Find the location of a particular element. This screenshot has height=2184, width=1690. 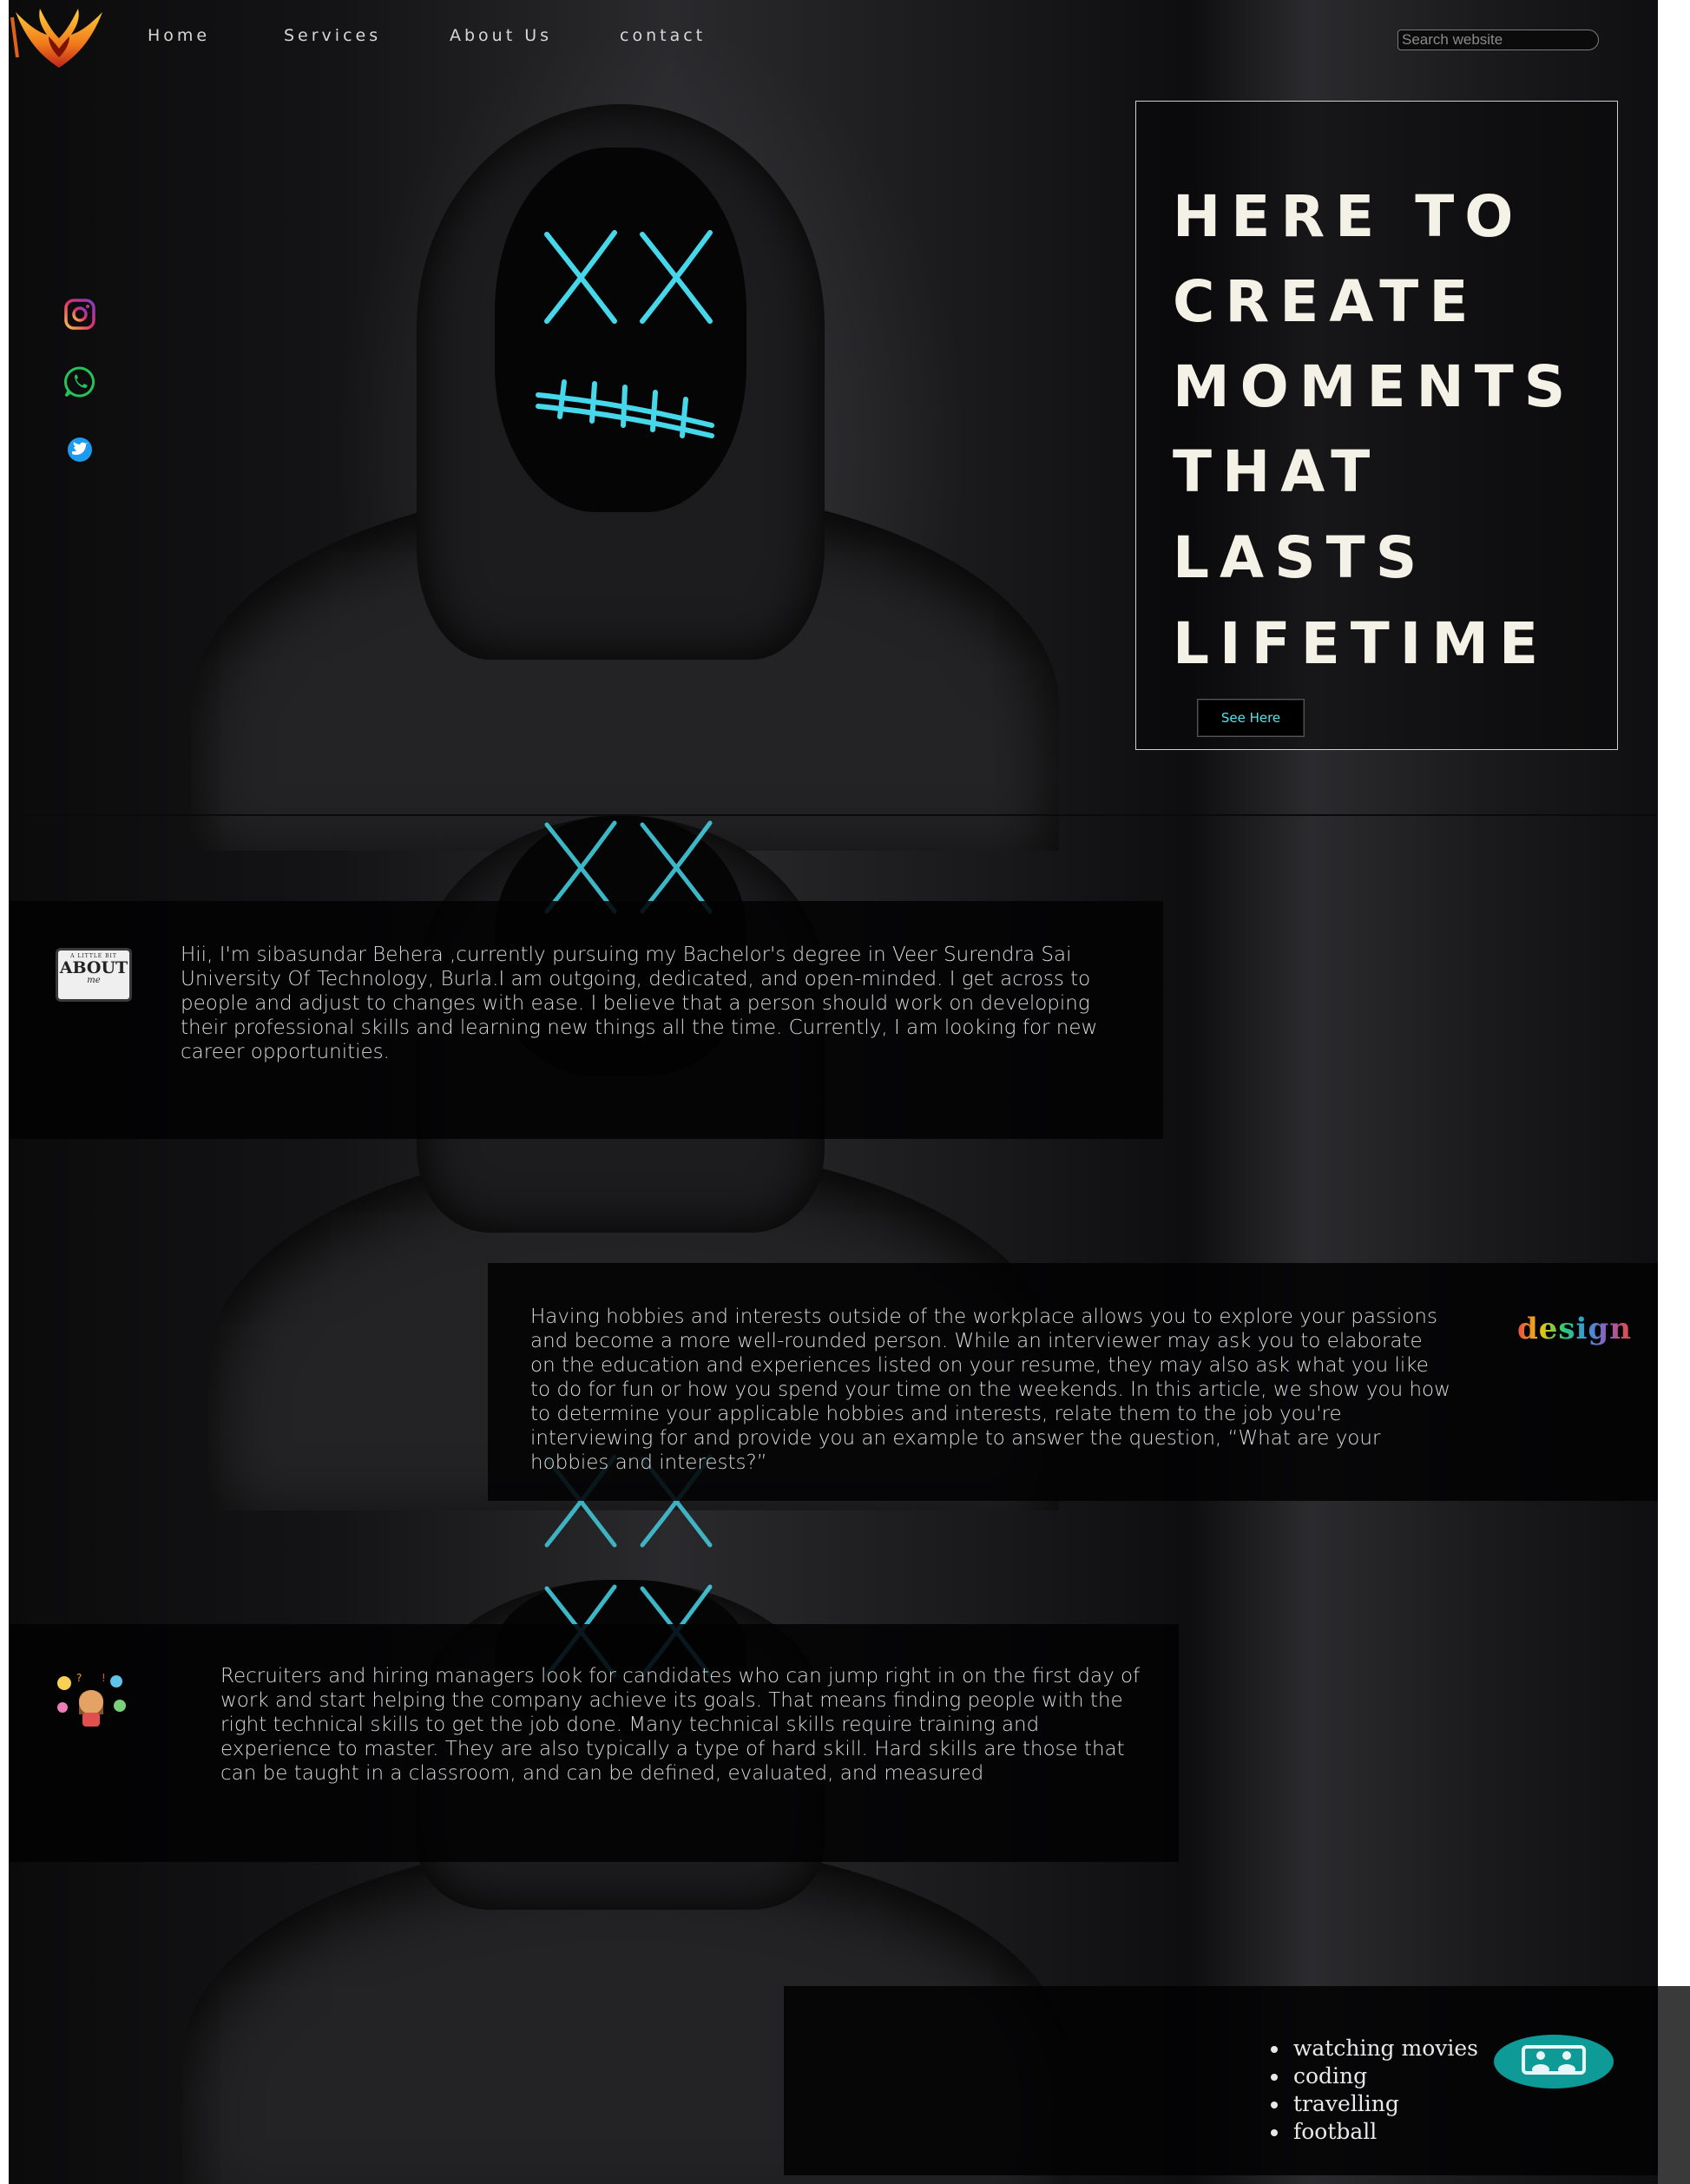

about-badge-title: ABOUT is located at coordinates (93, 967).